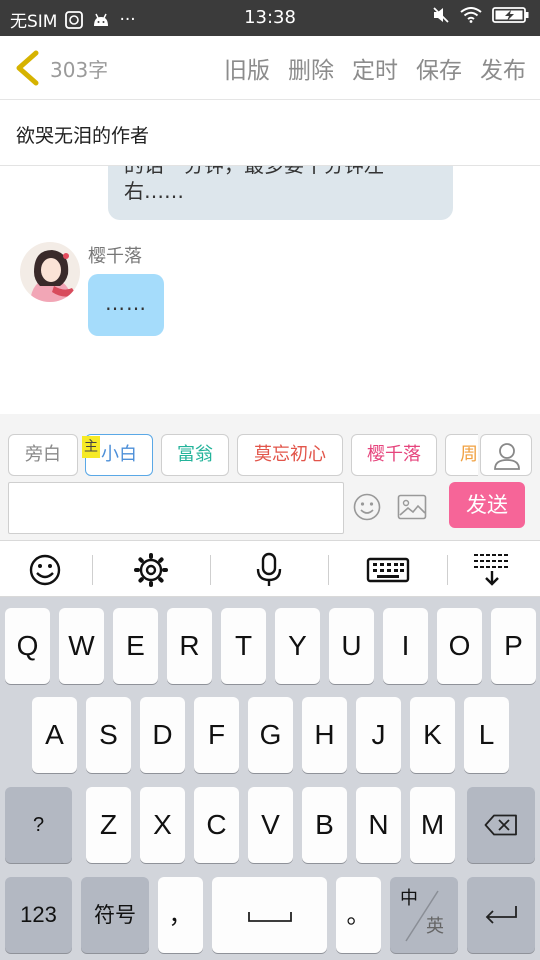 Image resolution: width=540 pixels, height=960 pixels. I want to click on key-u: U, so click(351, 646).